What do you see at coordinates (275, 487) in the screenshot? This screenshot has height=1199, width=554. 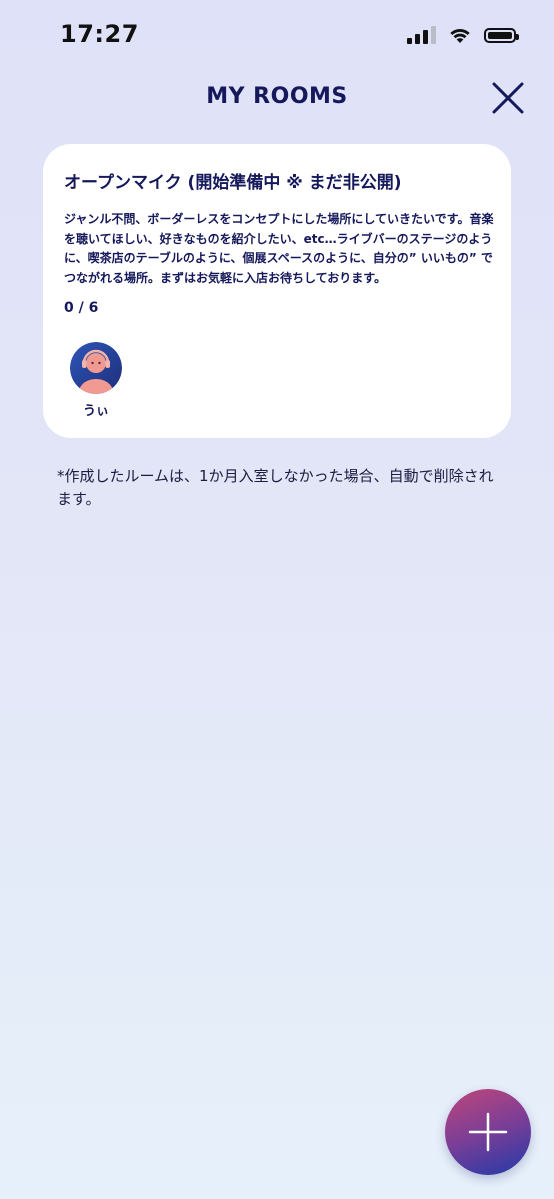 I see `auto-delete-note: *作成したルームは、1か月入室しなかった場合、自動で削除されます。` at bounding box center [275, 487].